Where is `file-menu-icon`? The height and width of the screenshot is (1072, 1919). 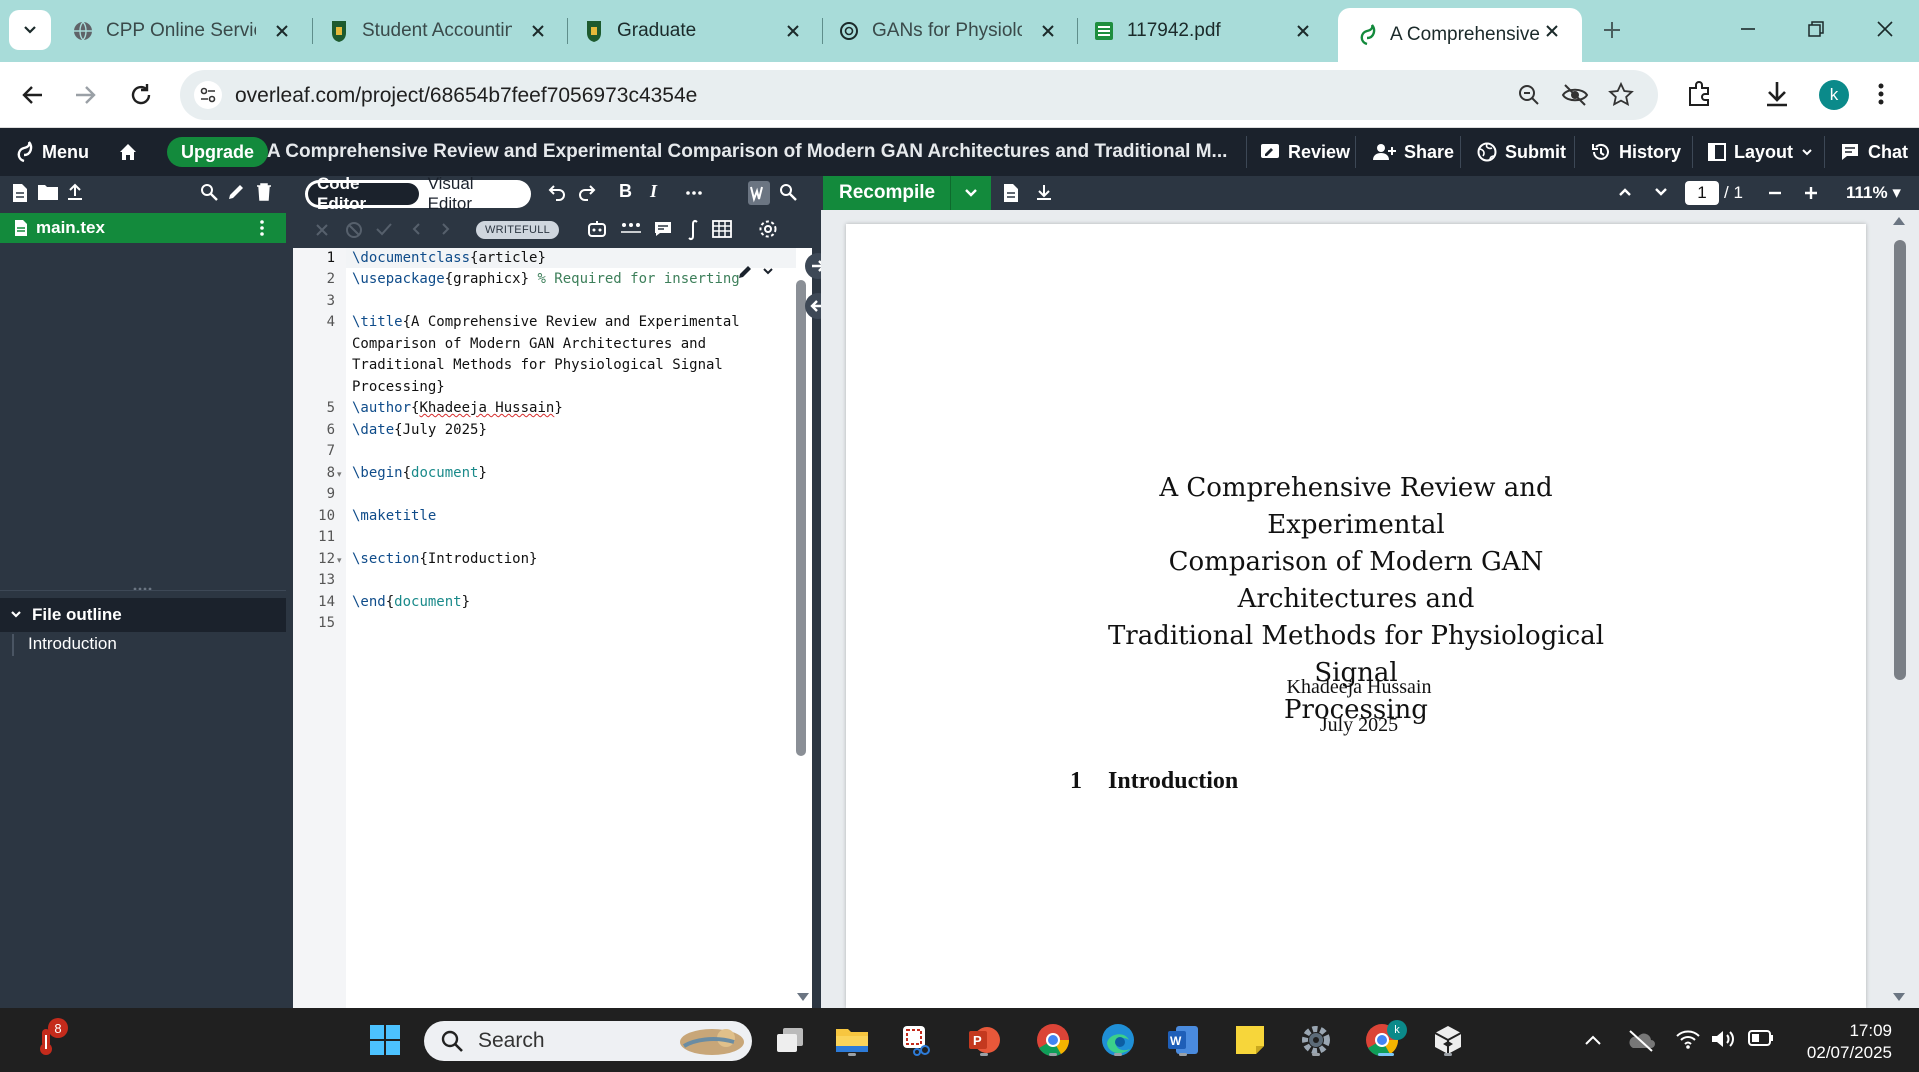
file-menu-icon is located at coordinates (262, 228).